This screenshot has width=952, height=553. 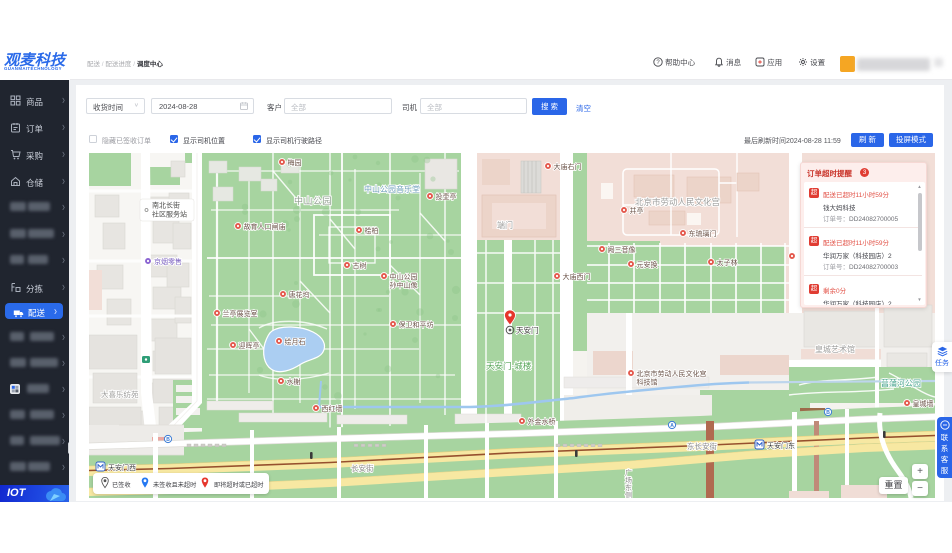 I want to click on svg-text: 中山公园音乐堂, so click(x=392, y=189).